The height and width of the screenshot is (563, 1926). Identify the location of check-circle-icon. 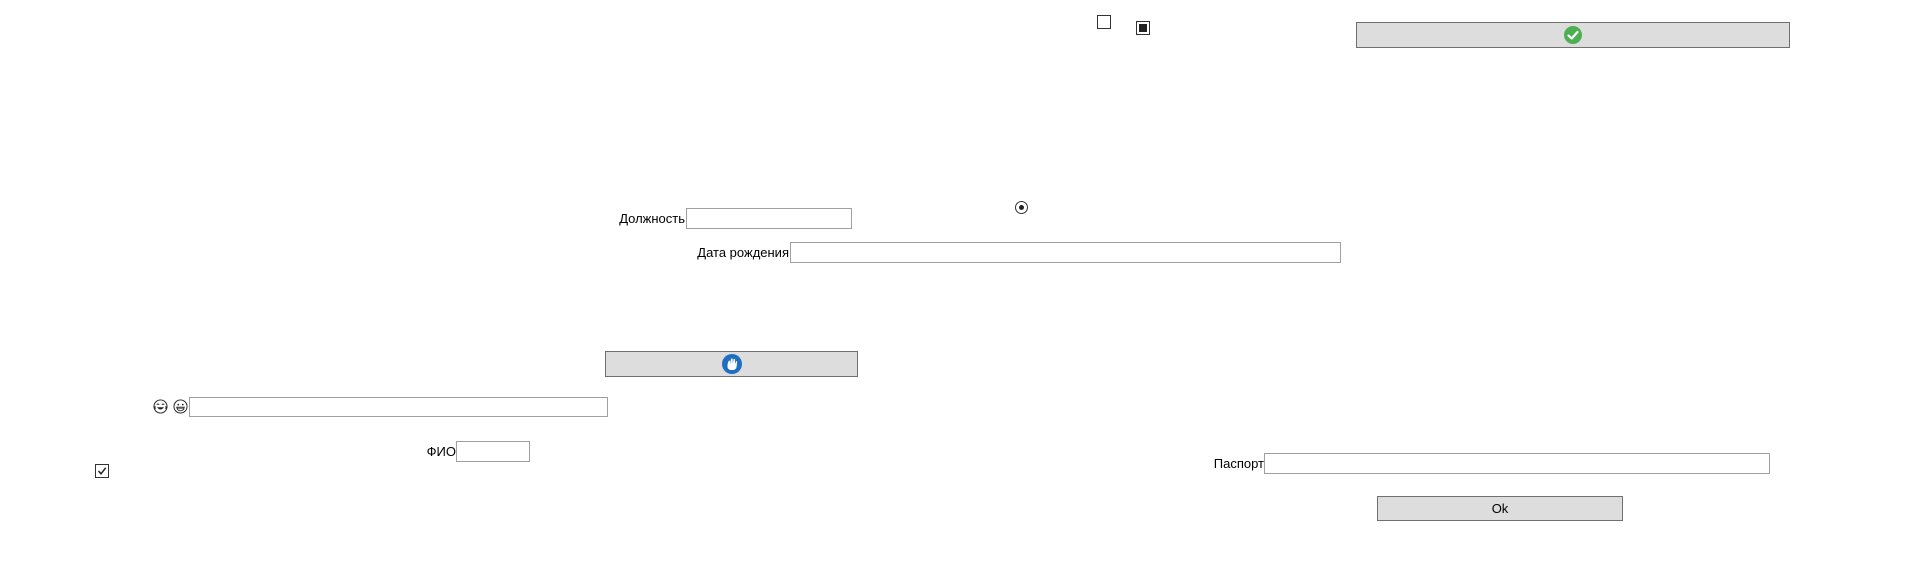
(1573, 35).